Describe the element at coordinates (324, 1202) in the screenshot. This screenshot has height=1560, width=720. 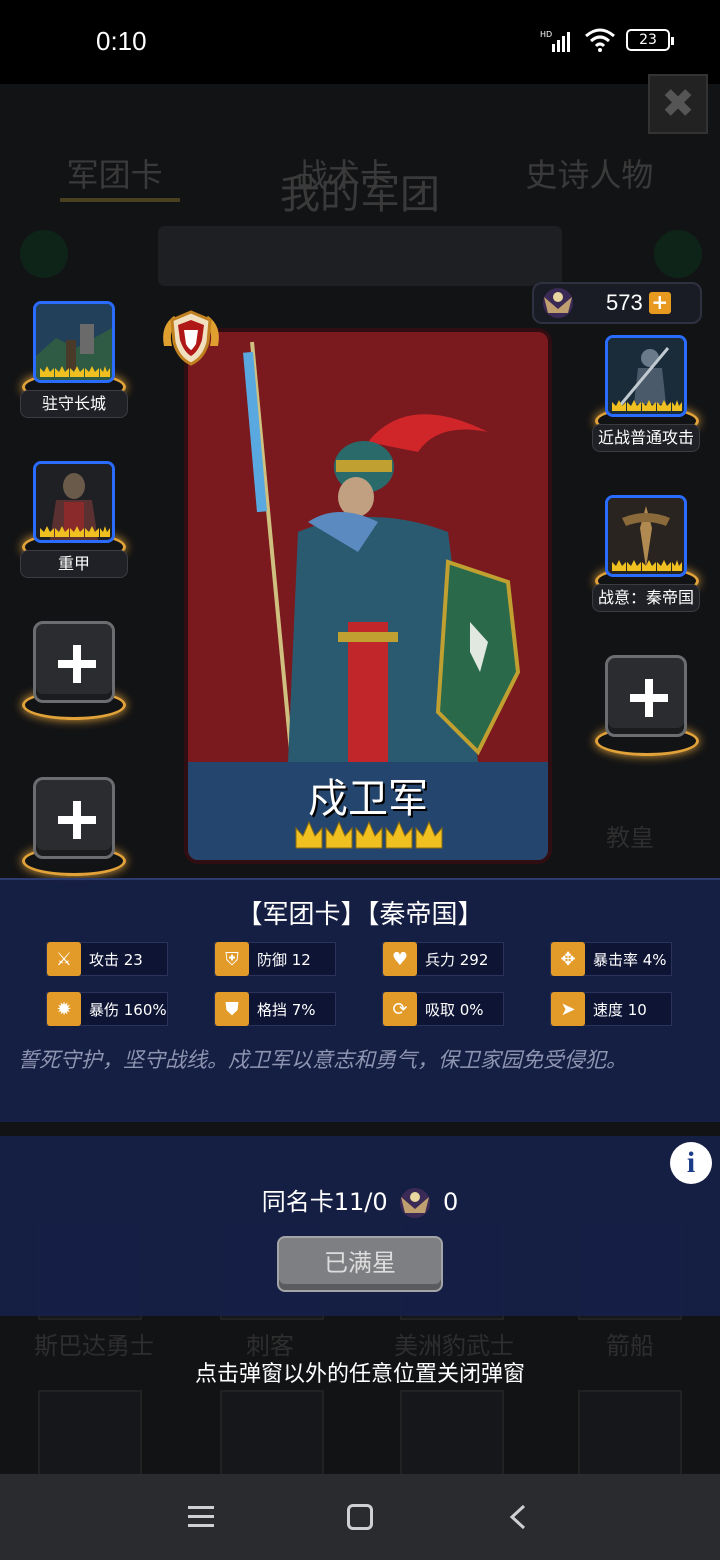
I see `duplicate-card-count: 同名卡11/0` at that location.